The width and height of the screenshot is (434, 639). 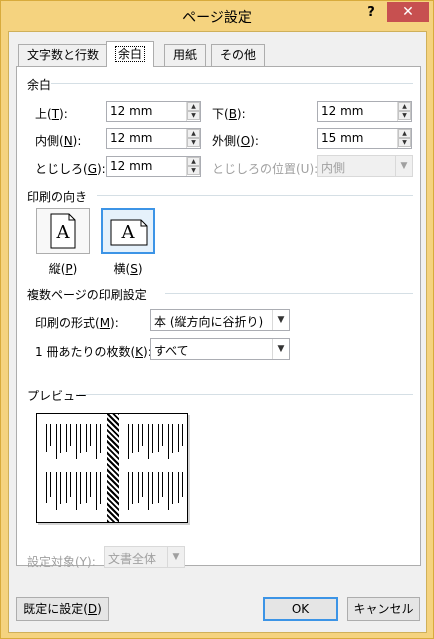 I want to click on title-bar: ページ設定 ? ✕, so click(x=217, y=16).